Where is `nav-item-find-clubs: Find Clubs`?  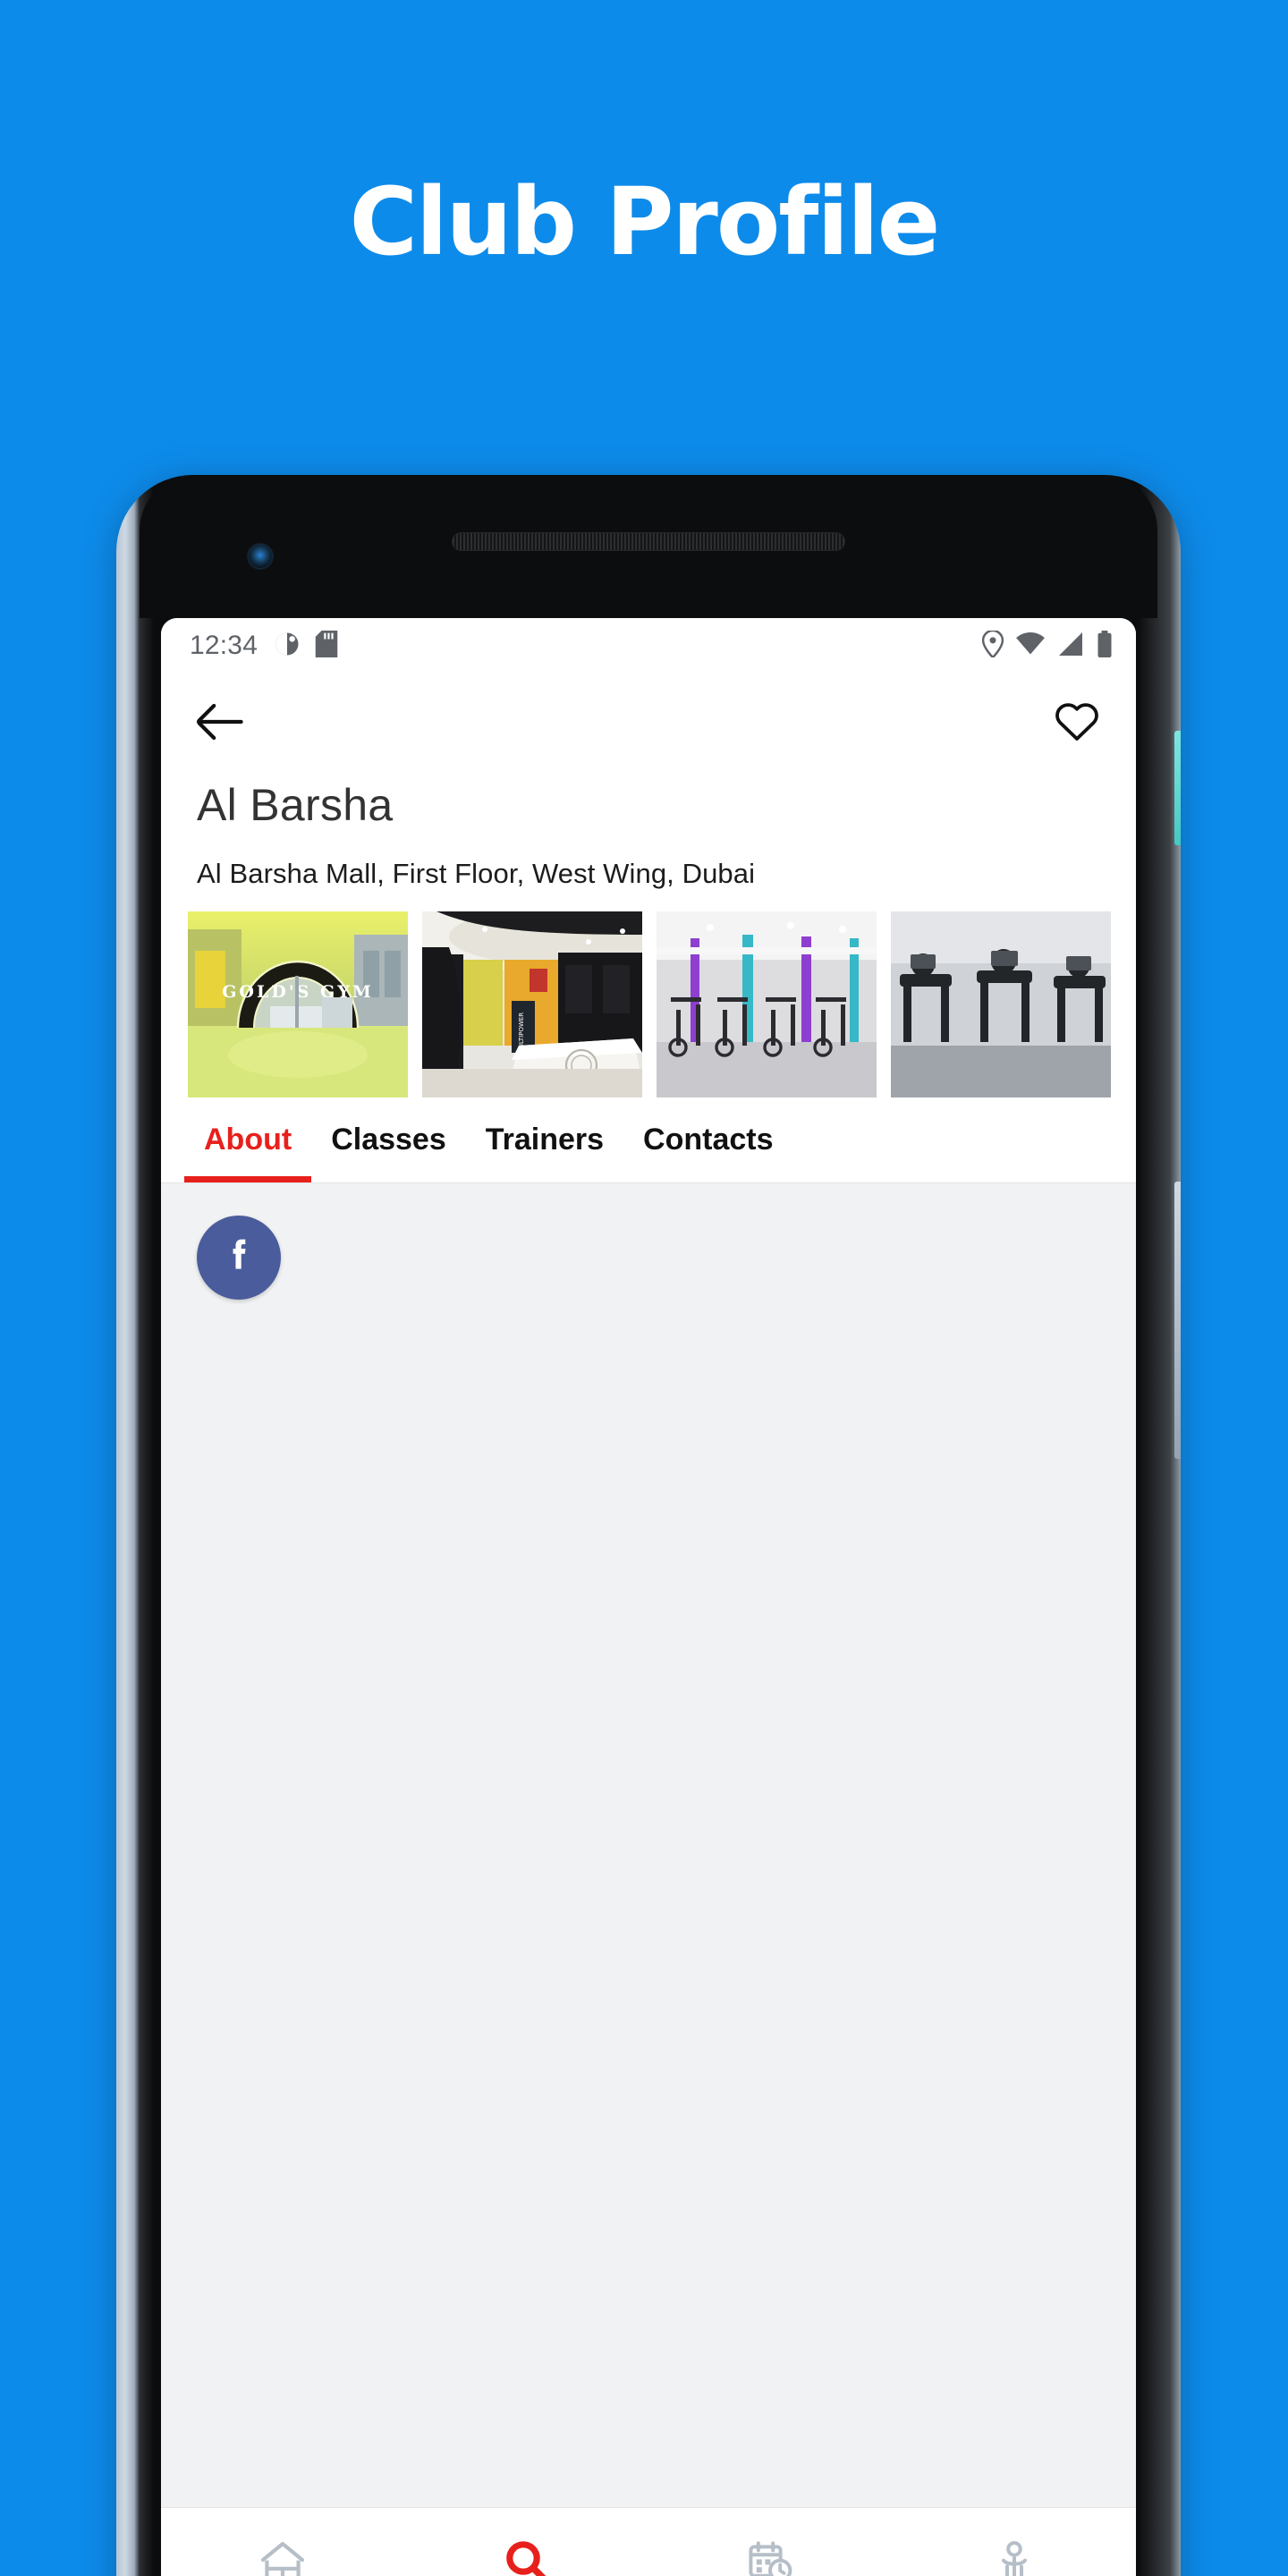
nav-item-find-clubs: Find Clubs is located at coordinates (527, 2556).